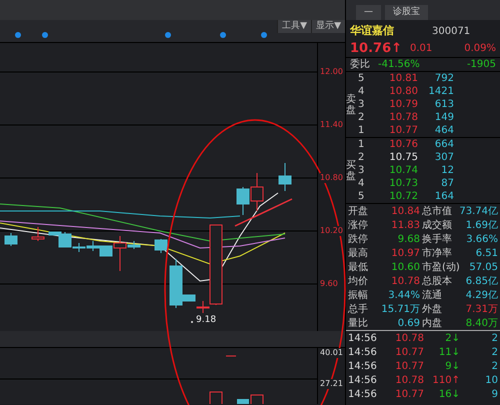 Image resolution: width=500 pixels, height=405 pixels. What do you see at coordinates (481, 295) in the screenshot?
I see `stat-value: 4.29亿` at bounding box center [481, 295].